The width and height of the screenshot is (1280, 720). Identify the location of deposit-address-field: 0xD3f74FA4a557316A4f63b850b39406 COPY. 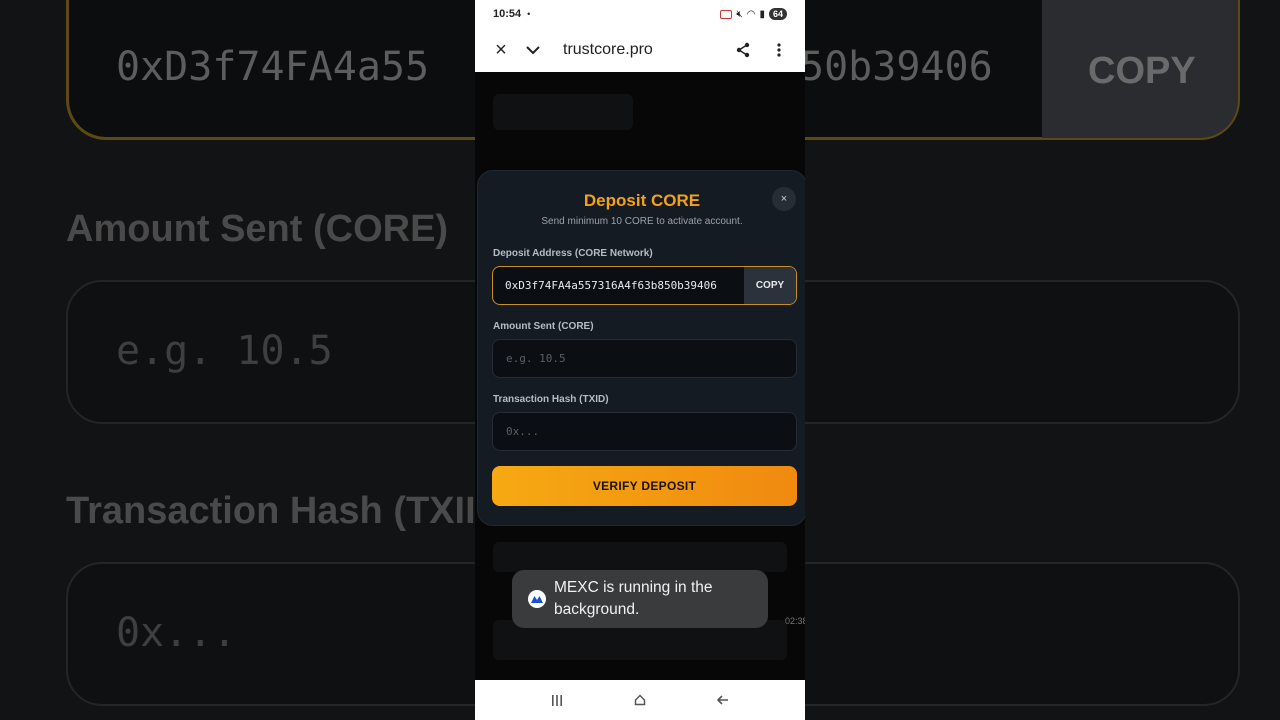
(644, 285).